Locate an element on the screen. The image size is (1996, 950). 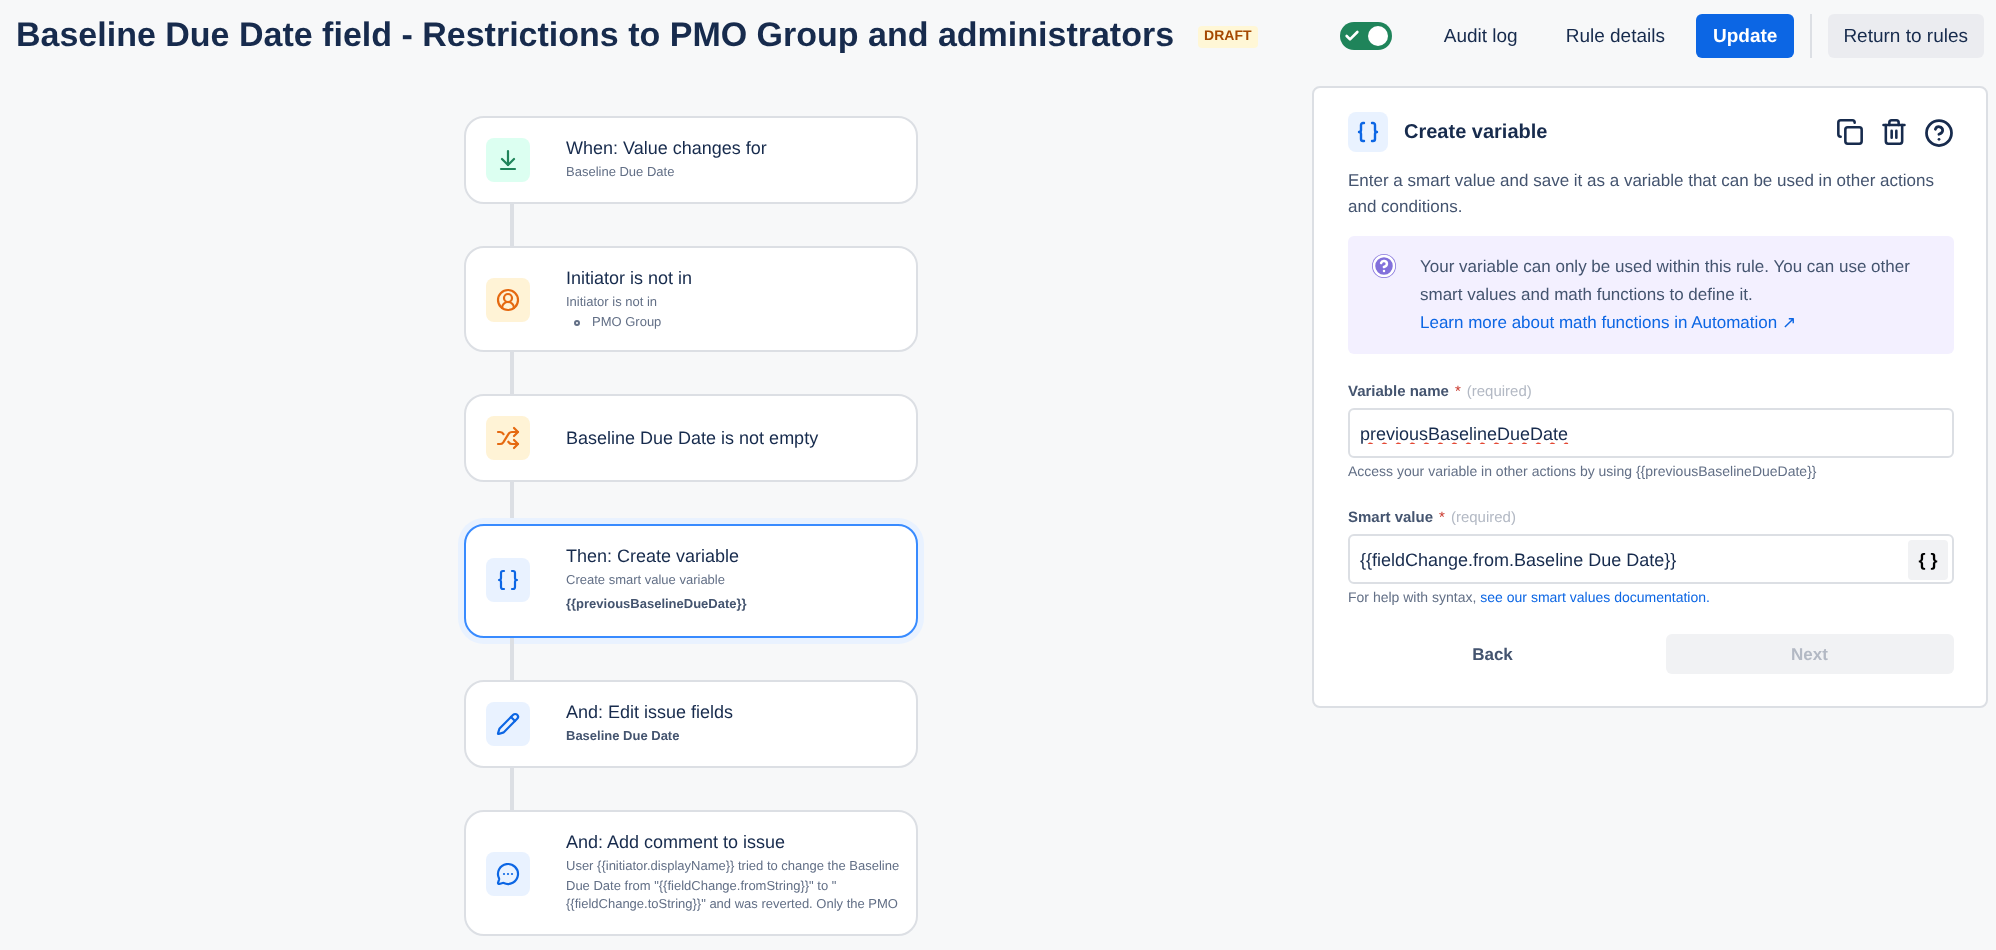
header-link-button: Audit log is located at coordinates (1480, 36).